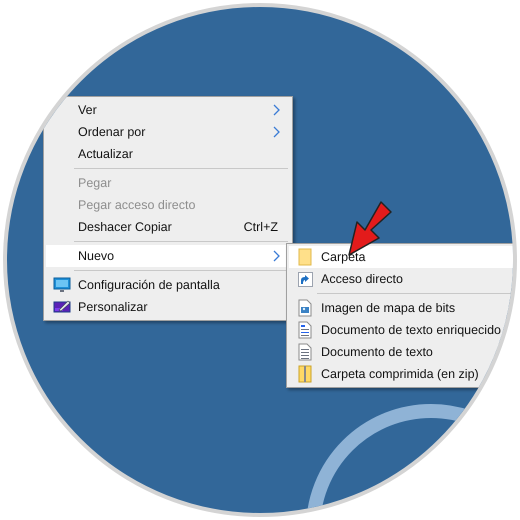 The height and width of the screenshot is (520, 520). Describe the element at coordinates (401, 308) in the screenshot. I see `menu-item: Imagen de mapa de bits` at that location.